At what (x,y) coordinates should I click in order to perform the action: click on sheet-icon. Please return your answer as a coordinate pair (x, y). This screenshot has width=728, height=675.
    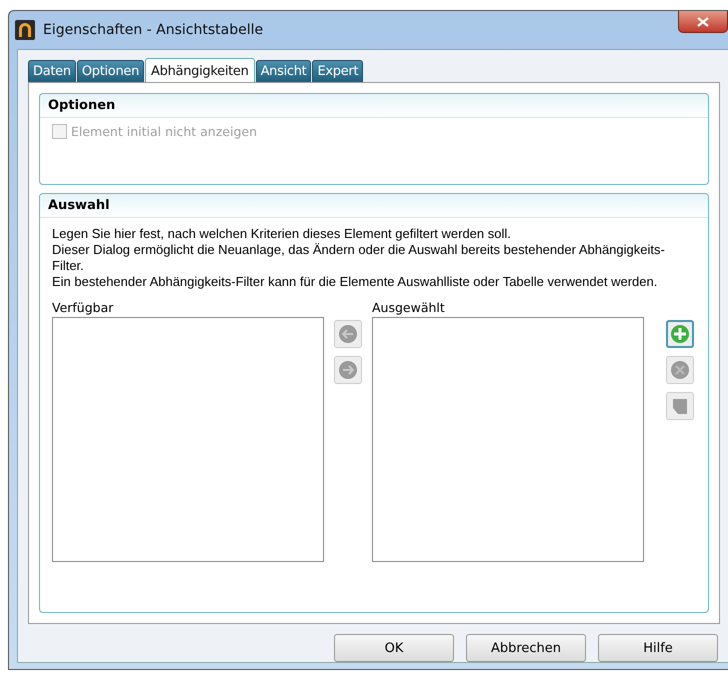
    Looking at the image, I should click on (680, 406).